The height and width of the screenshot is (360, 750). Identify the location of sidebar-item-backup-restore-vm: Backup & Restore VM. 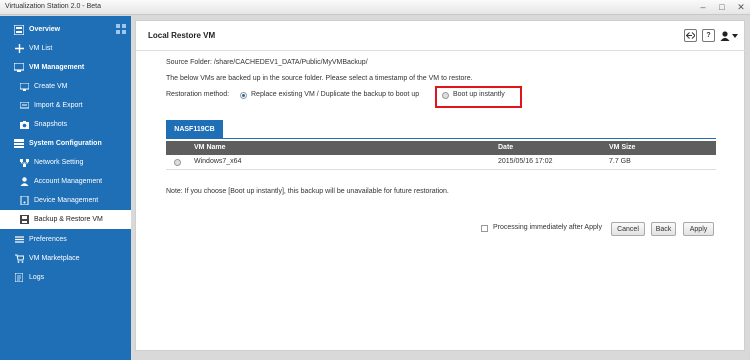
(65, 219).